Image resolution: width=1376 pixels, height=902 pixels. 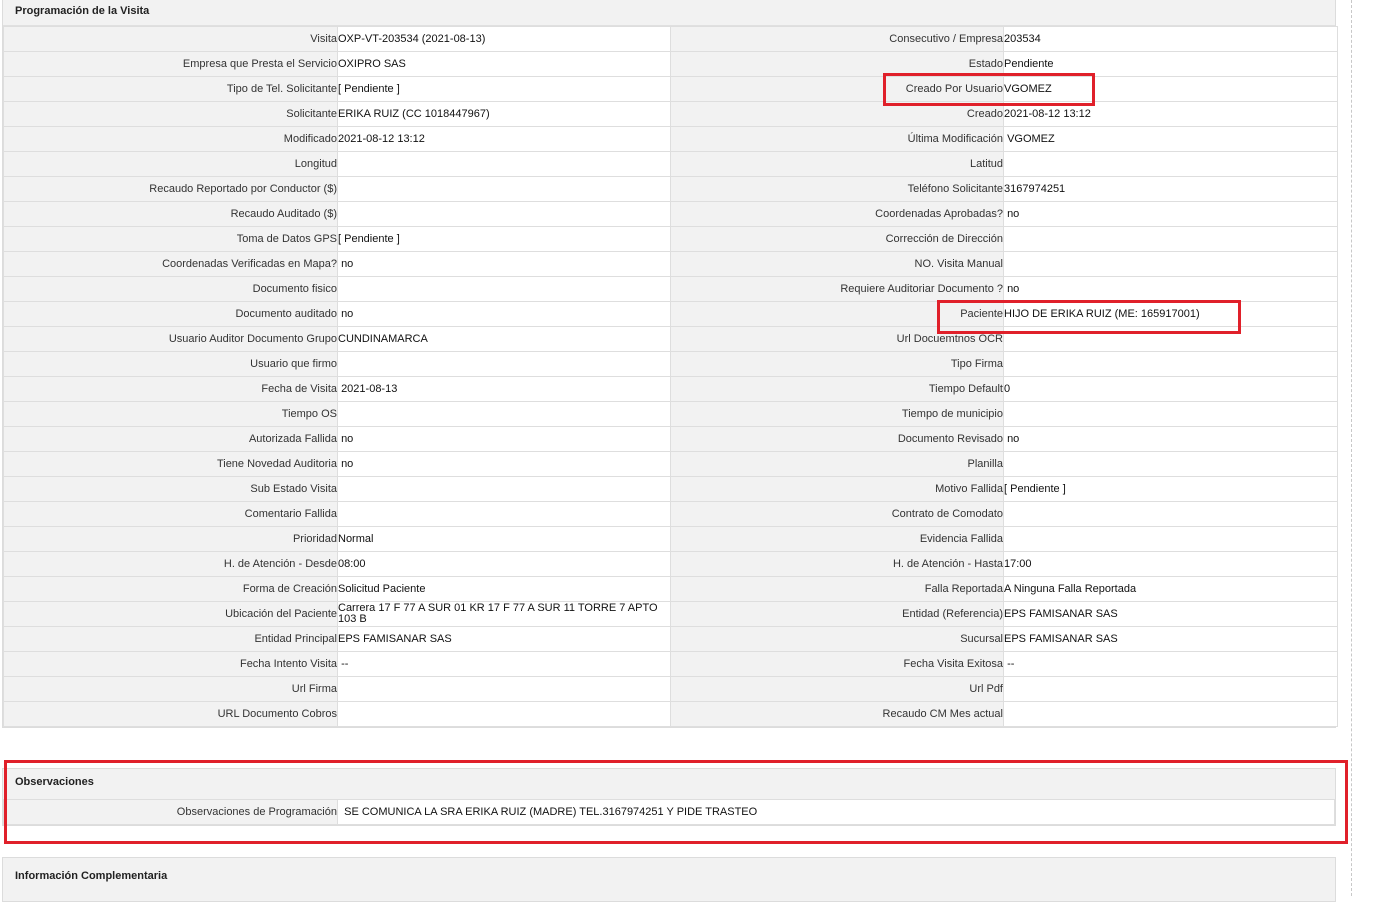 What do you see at coordinates (170, 214) in the screenshot?
I see `field-label: Recaudo Auditado ($)` at bounding box center [170, 214].